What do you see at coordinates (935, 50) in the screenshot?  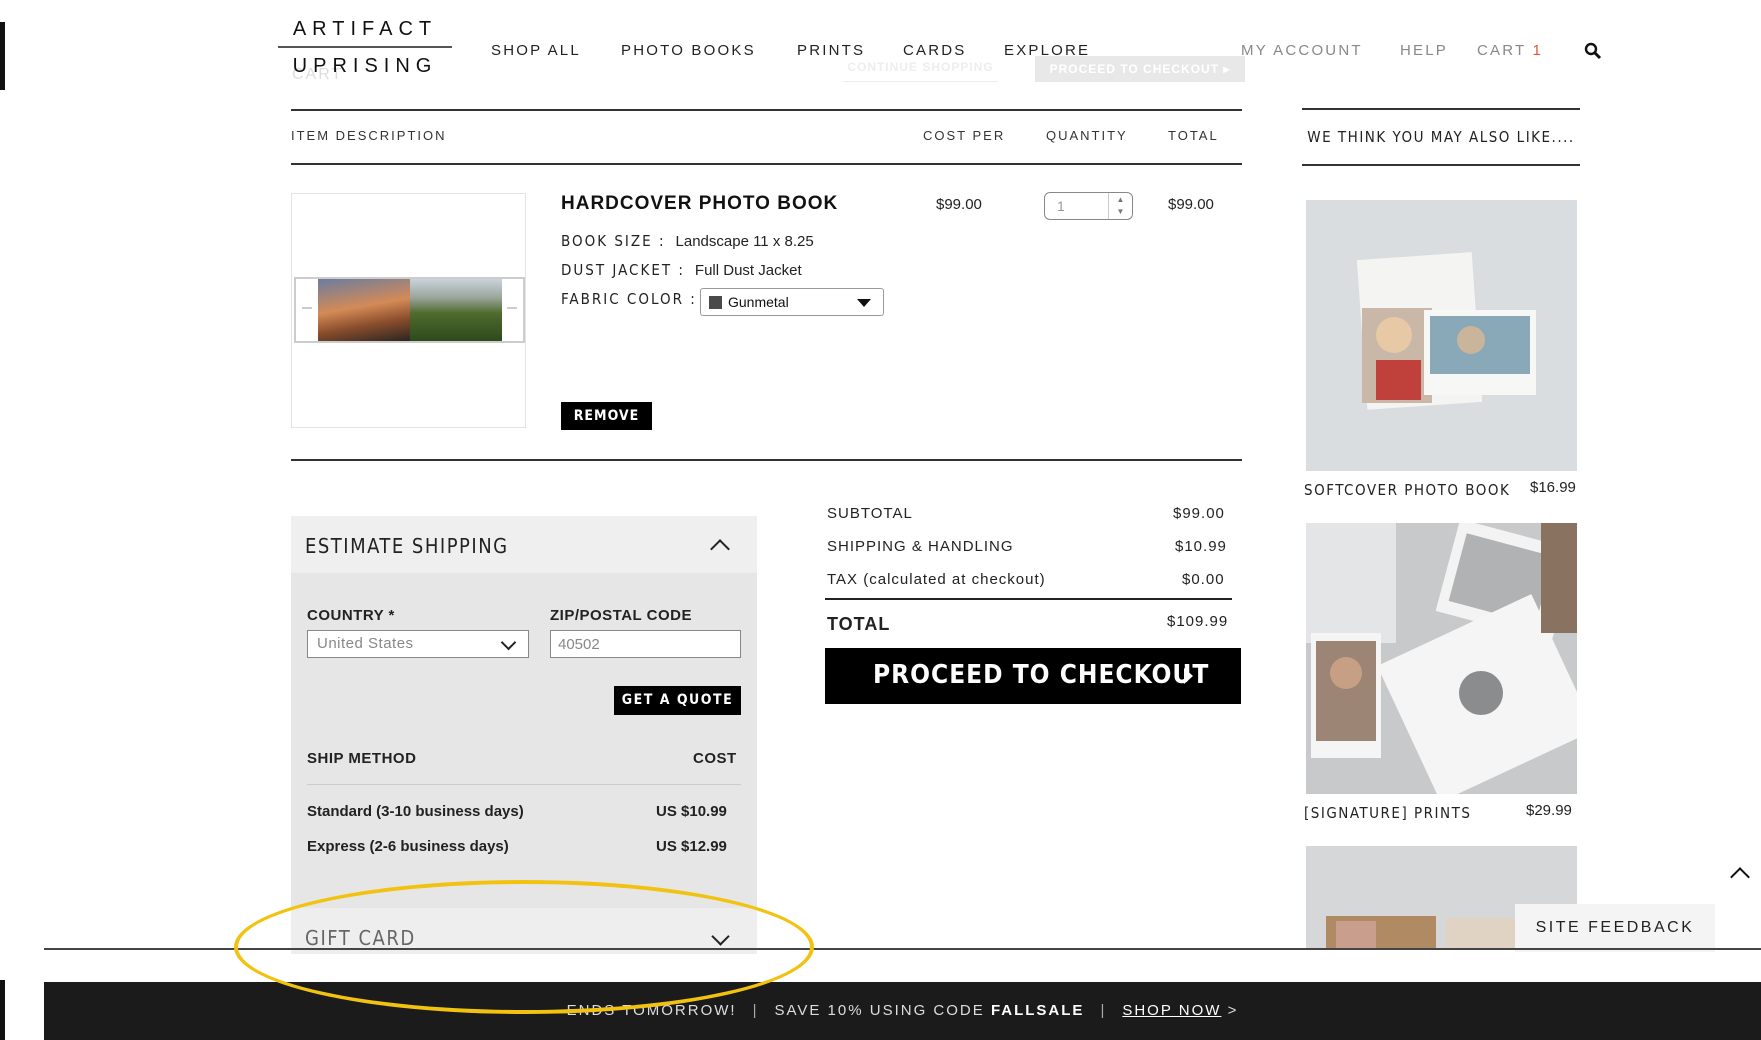 I see `nav-cards: CARDS` at bounding box center [935, 50].